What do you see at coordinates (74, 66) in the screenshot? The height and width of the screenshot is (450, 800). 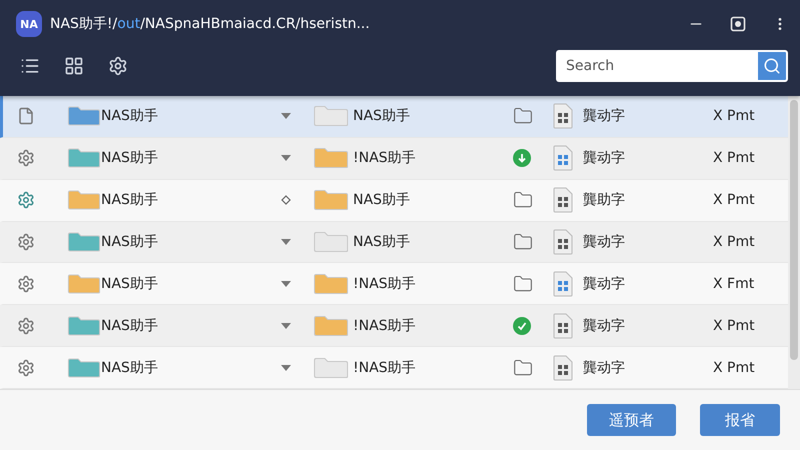 I see `layout-icon` at bounding box center [74, 66].